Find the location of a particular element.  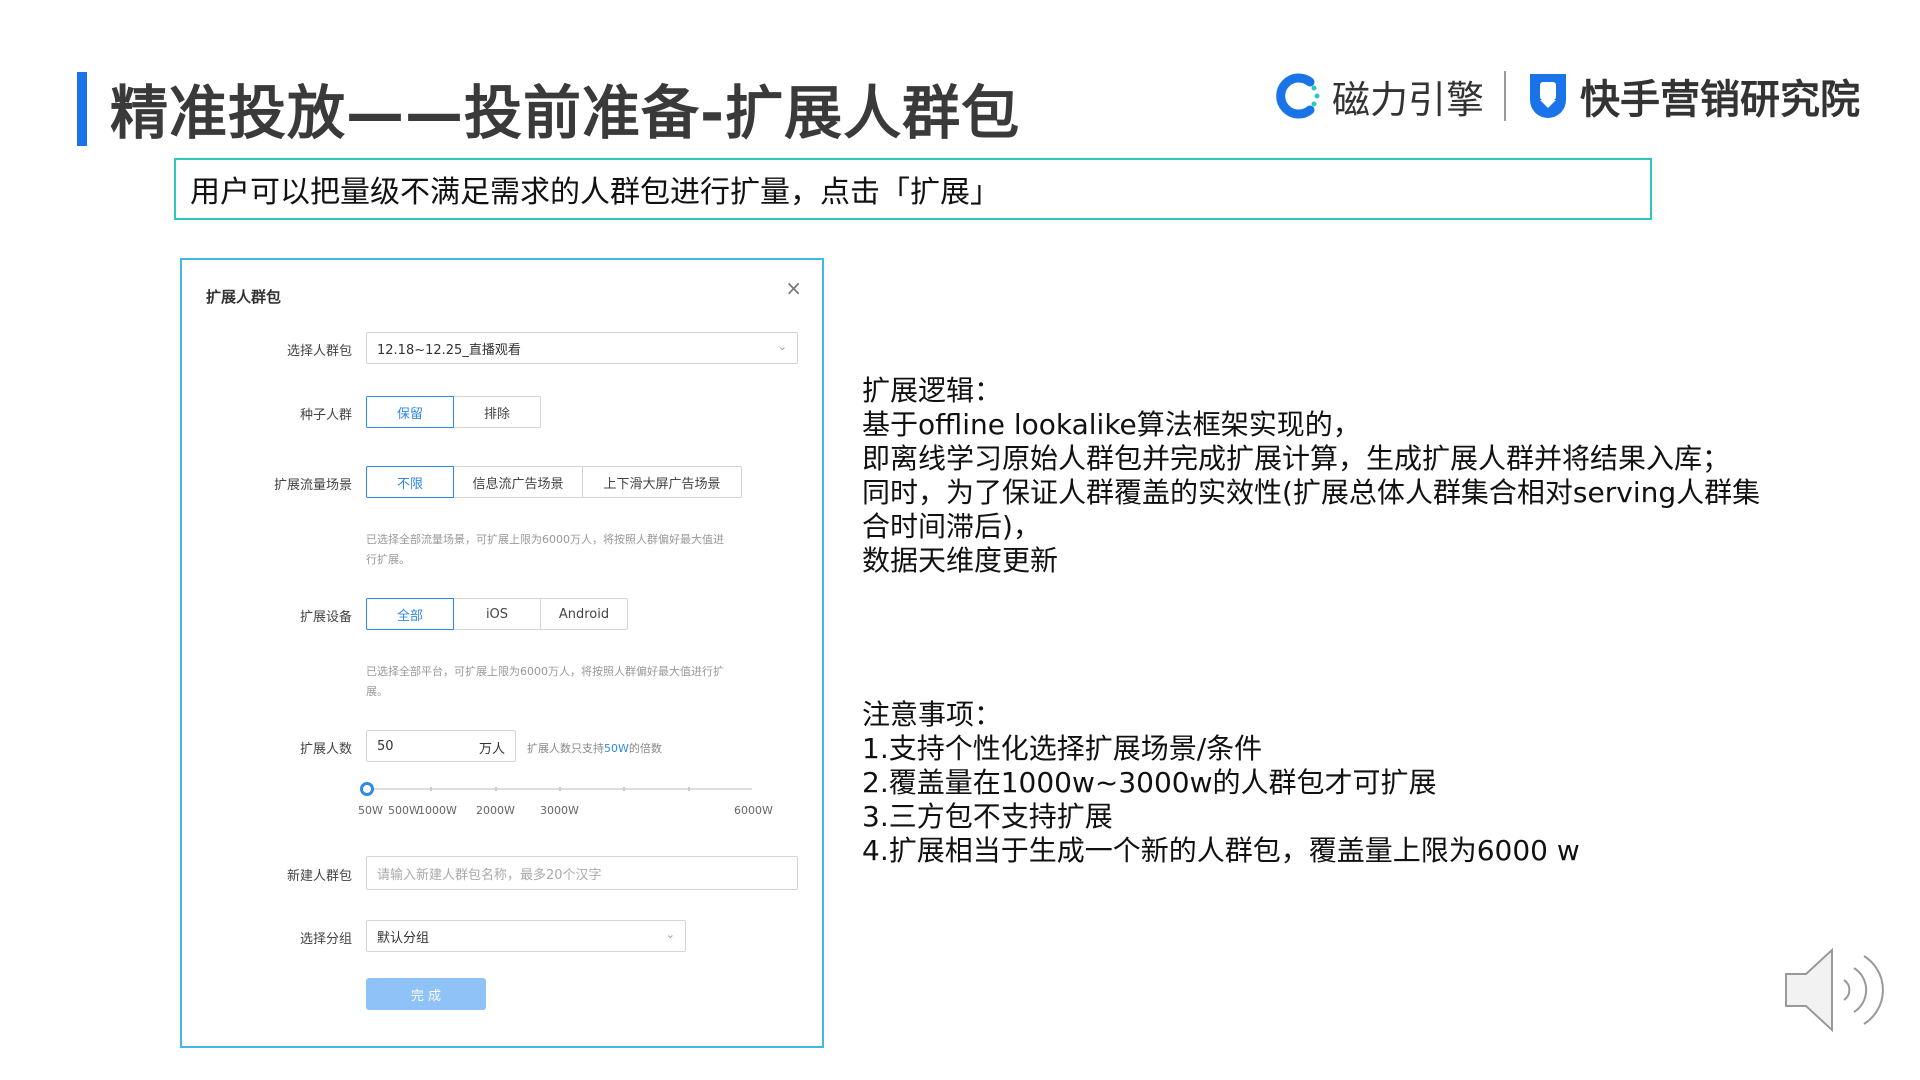

seed-segmented: 保留 排除 is located at coordinates (453, 412).